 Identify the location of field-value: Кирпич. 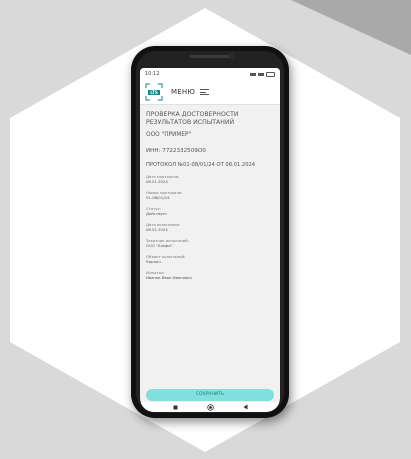
(153, 261).